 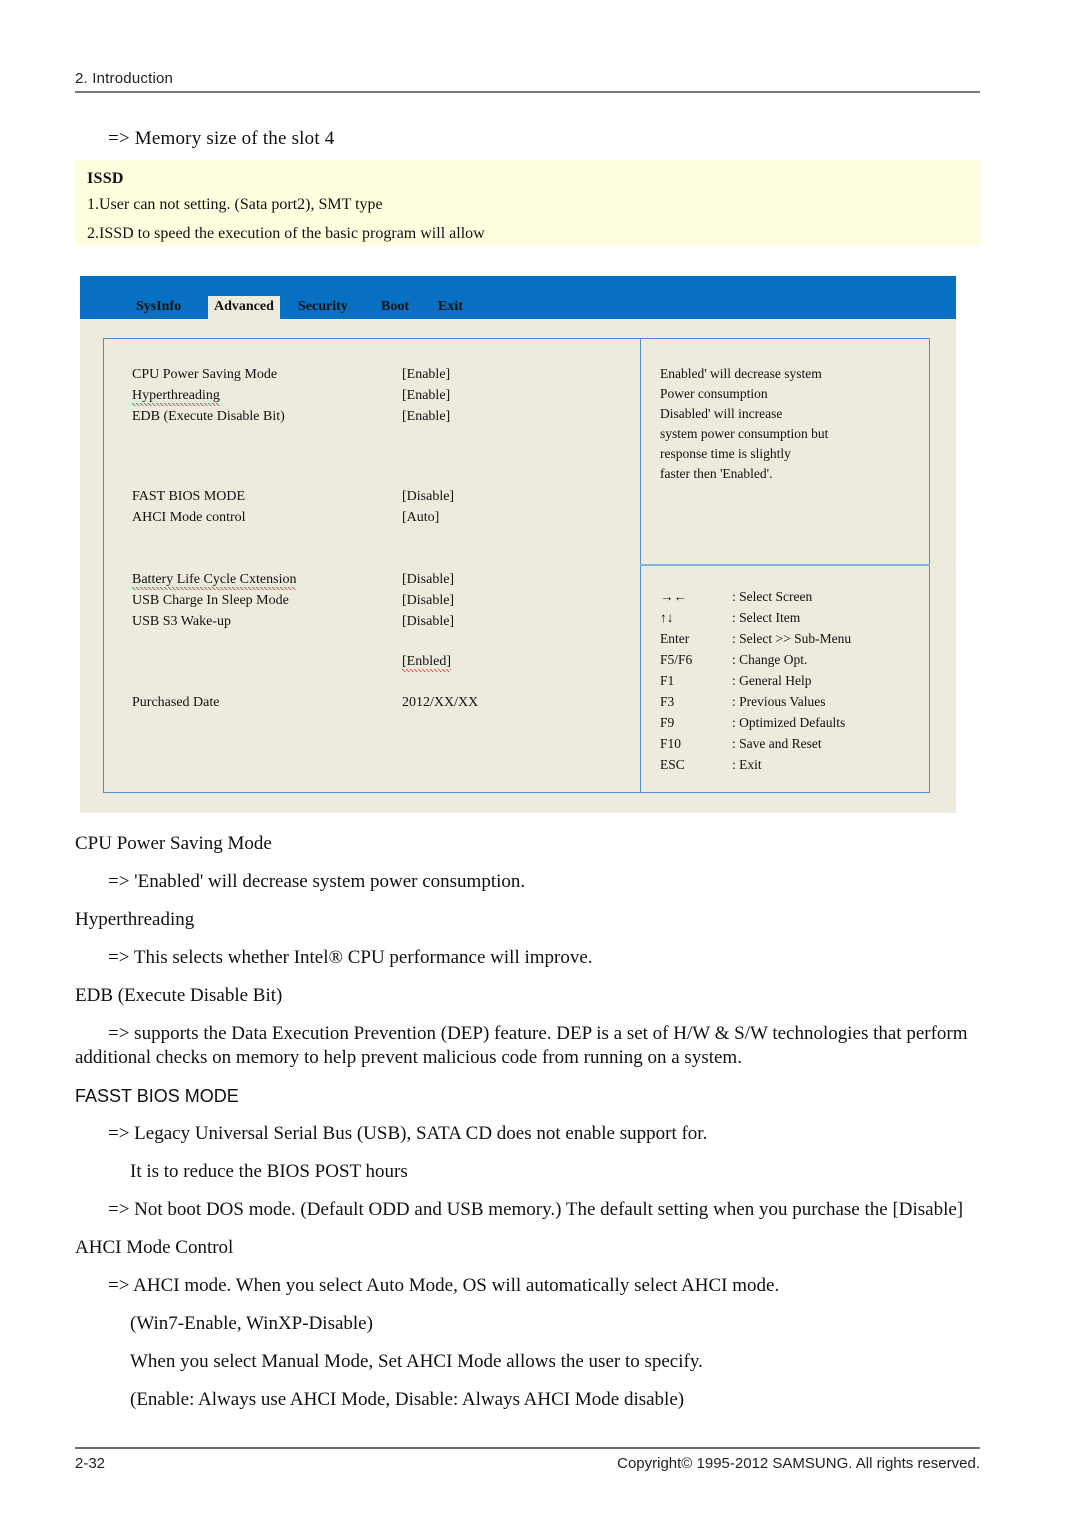 I want to click on bios-tab-sysinfo: SysInfo, so click(x=158, y=307).